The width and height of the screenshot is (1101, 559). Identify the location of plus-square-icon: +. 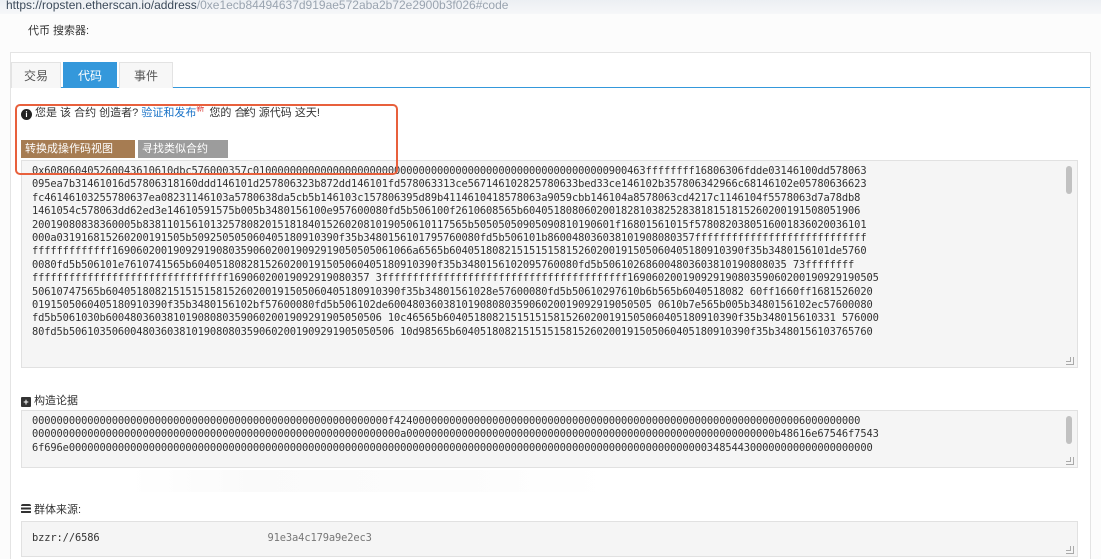
(26, 402).